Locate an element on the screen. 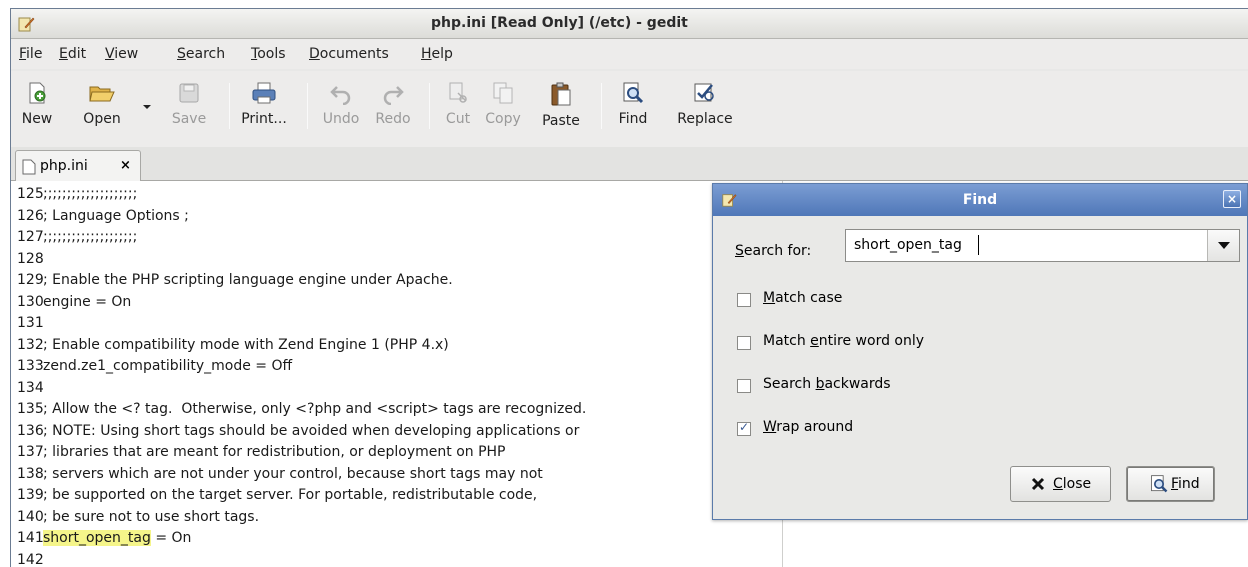  close-button-label: Close is located at coordinates (1072, 484).